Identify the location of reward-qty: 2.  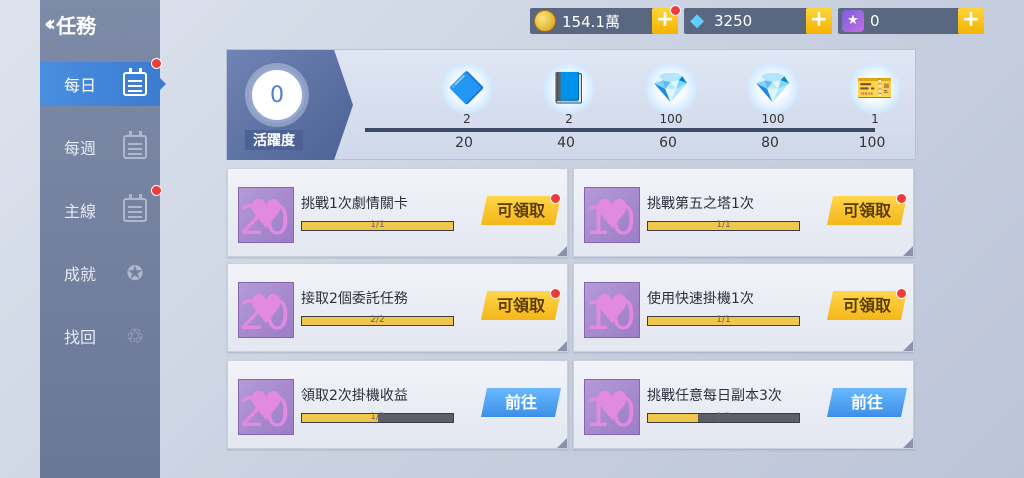
(467, 119).